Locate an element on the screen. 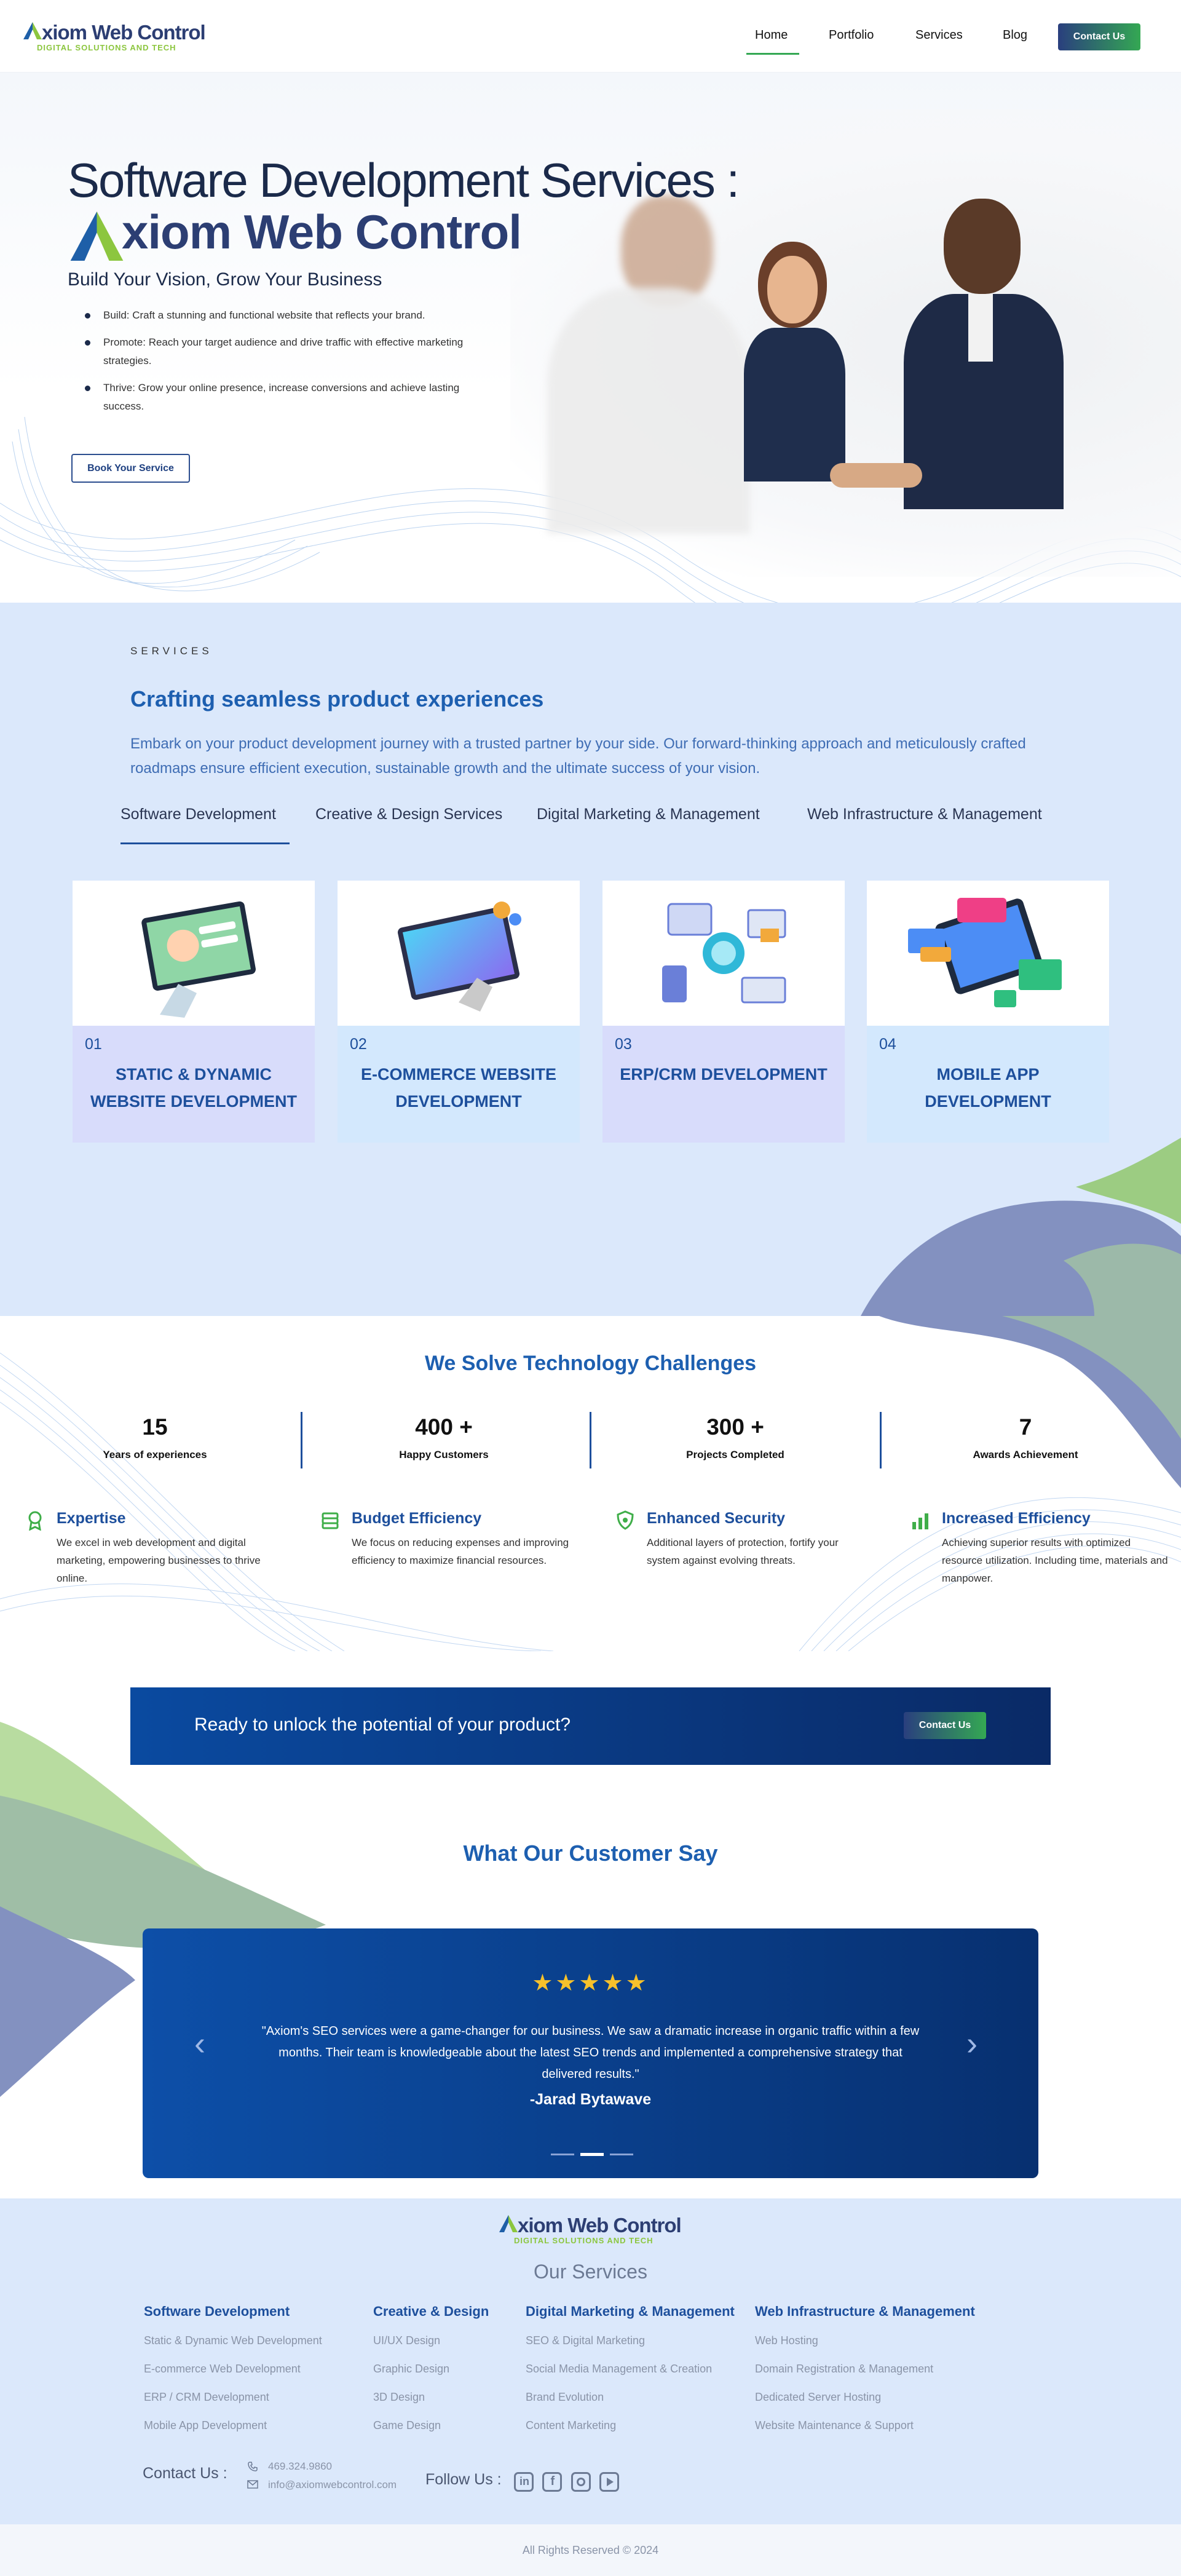 The width and height of the screenshot is (1181, 2576). youtube-icon is located at coordinates (609, 2482).